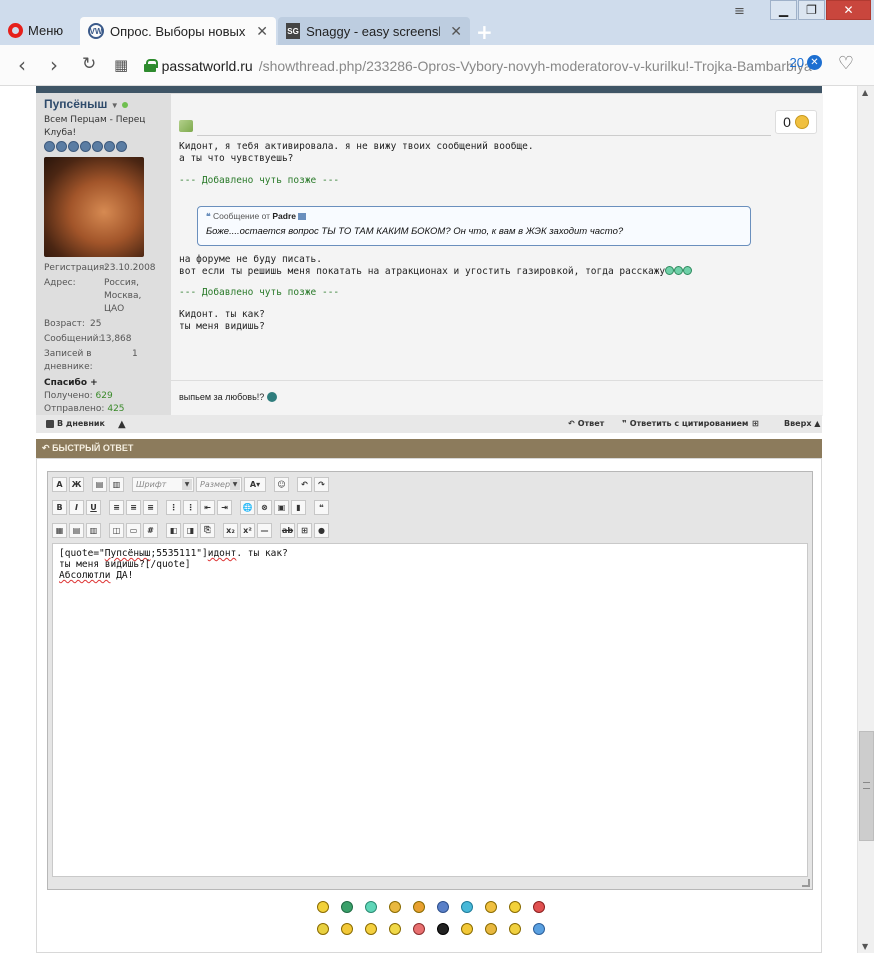  What do you see at coordinates (865, 519) in the screenshot?
I see `page-scrollbar: ▲ ▼` at bounding box center [865, 519].